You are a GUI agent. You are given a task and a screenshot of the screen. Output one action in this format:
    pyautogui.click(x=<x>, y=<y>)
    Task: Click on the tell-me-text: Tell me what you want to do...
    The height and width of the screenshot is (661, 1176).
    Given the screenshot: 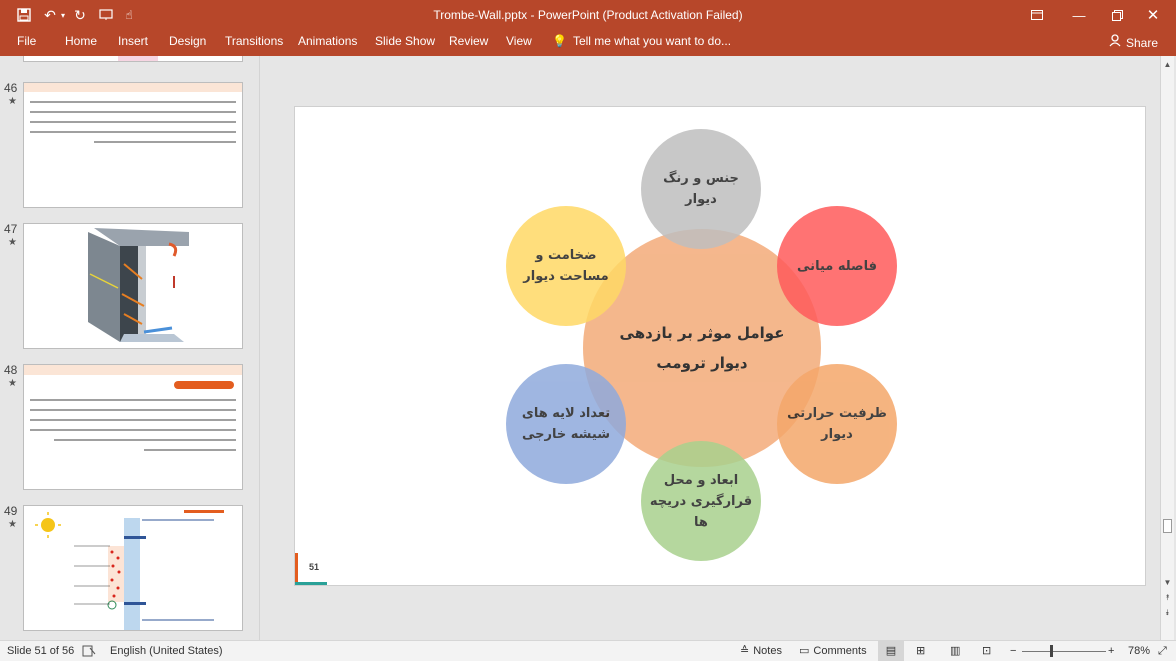 What is the action you would take?
    pyautogui.click(x=652, y=41)
    